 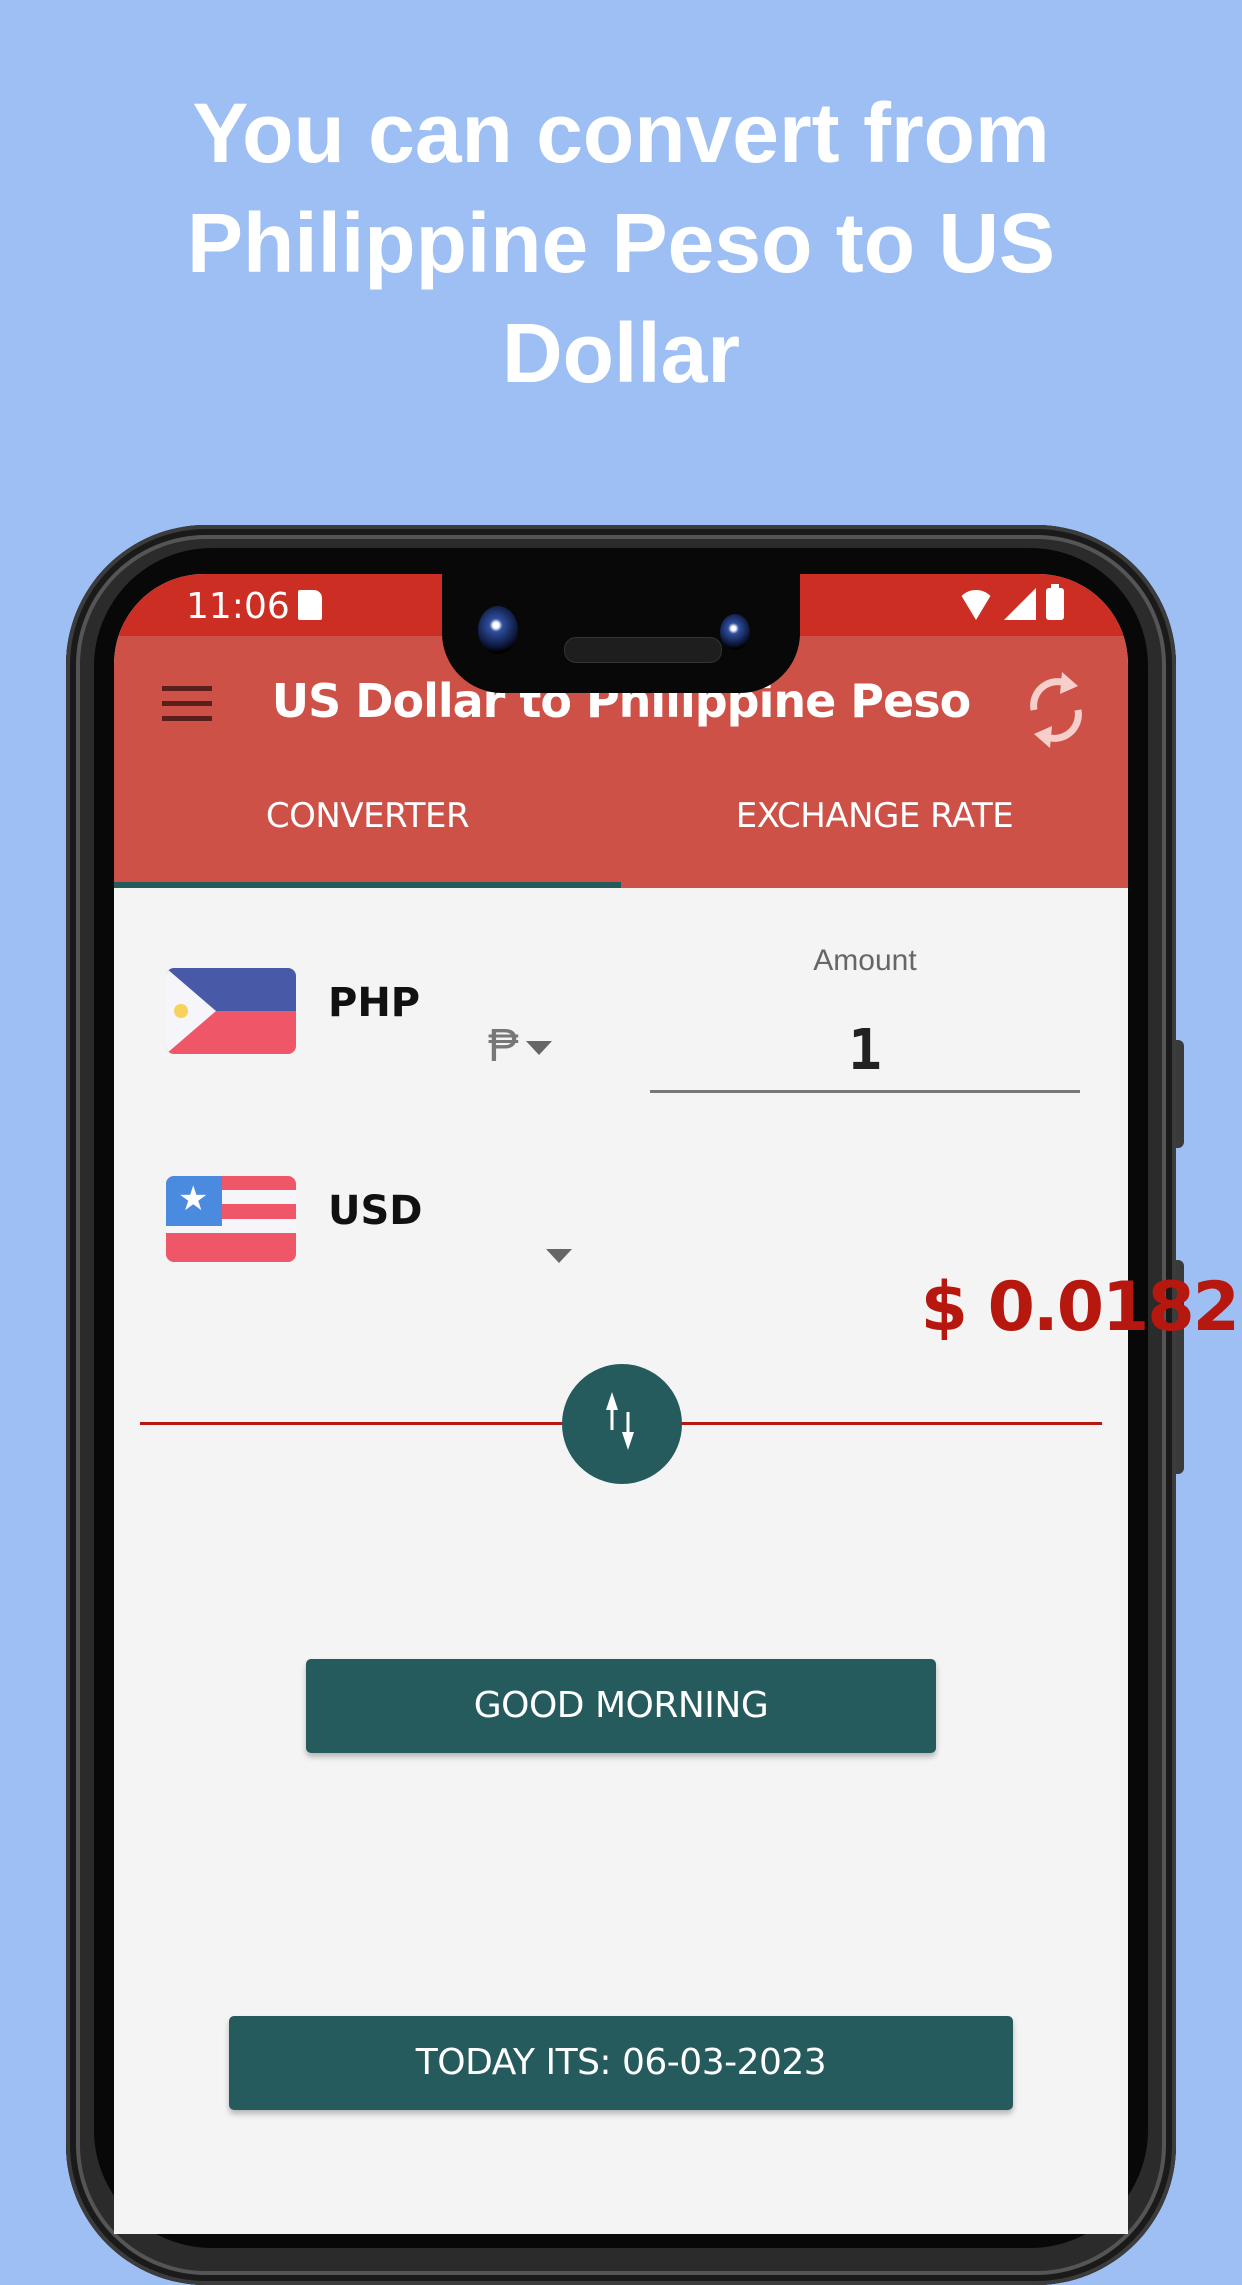 I want to click on promo-line: Philippine Peso to US, so click(x=621, y=243).